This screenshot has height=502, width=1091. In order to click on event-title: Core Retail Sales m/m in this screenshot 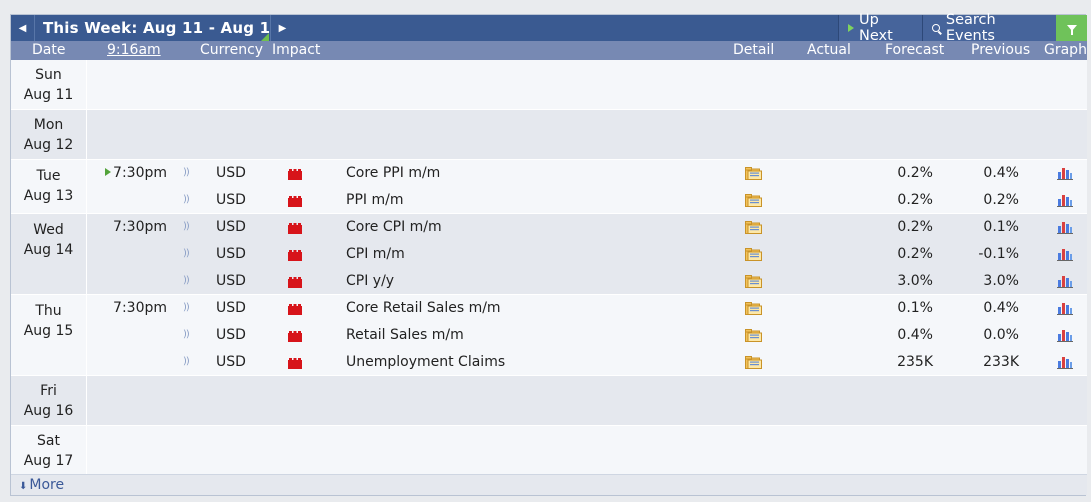, I will do `click(423, 308)`.